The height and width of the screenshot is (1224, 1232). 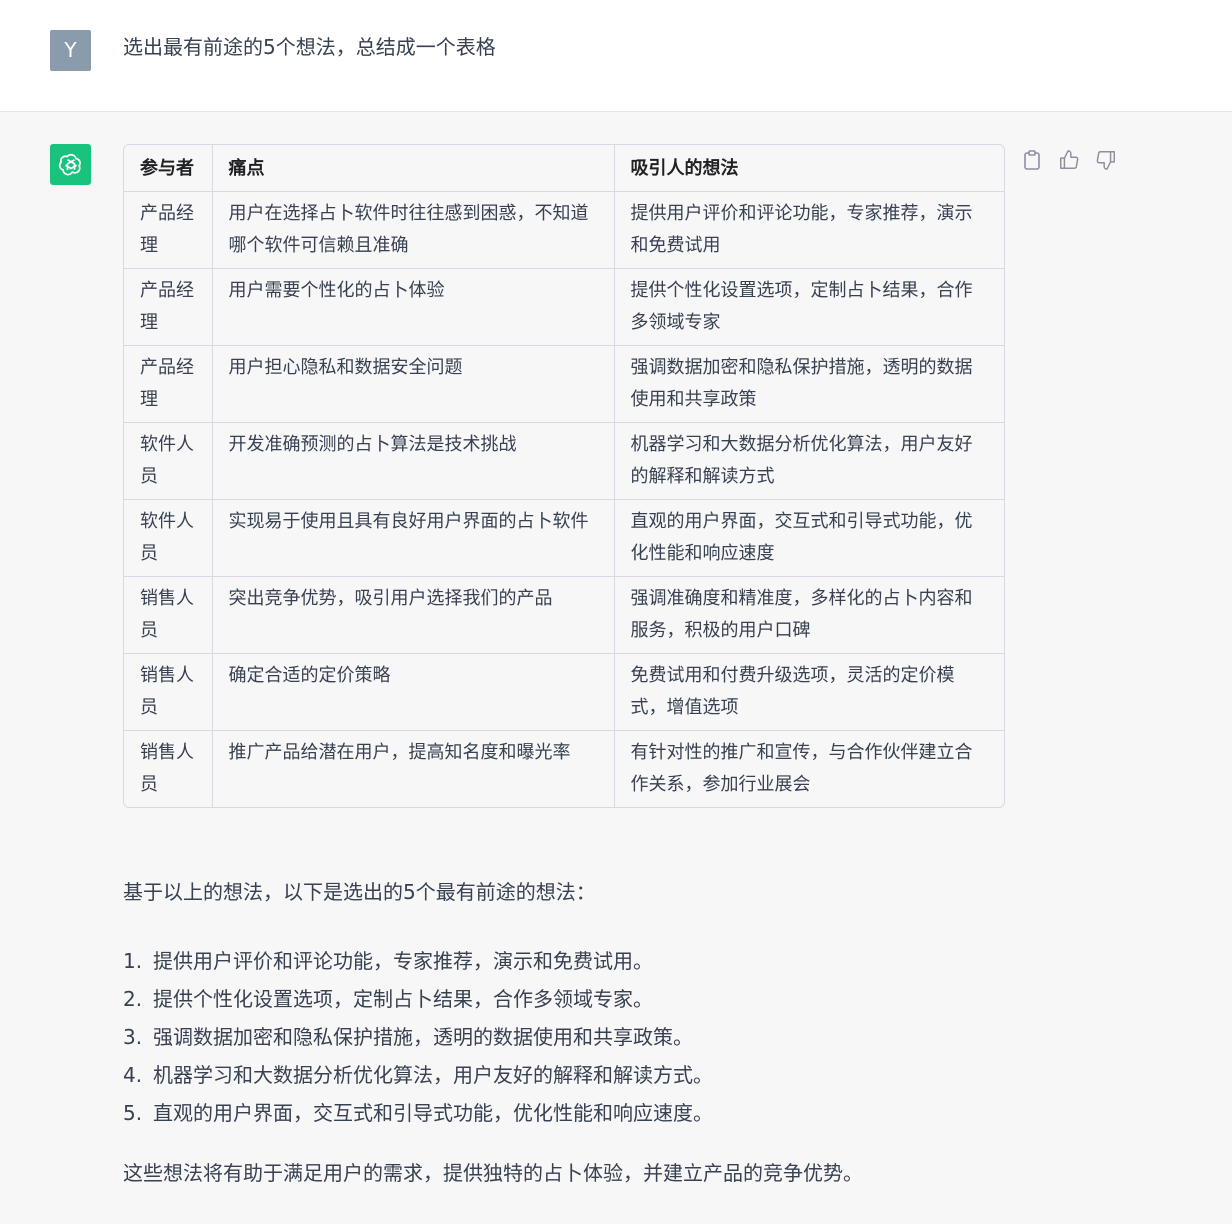 I want to click on table-cell: 用户需要个性化的占卜体验, so click(x=413, y=307).